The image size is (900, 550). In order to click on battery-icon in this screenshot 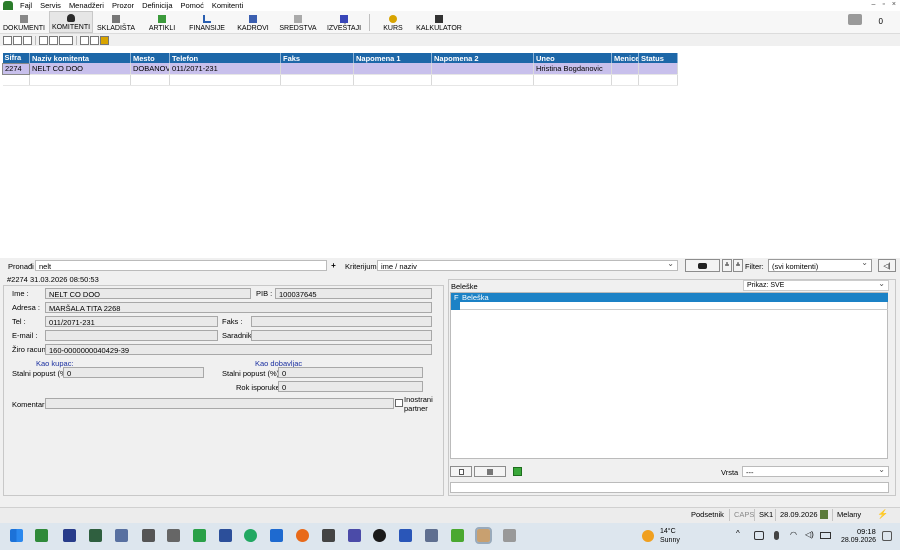, I will do `click(825, 535)`.